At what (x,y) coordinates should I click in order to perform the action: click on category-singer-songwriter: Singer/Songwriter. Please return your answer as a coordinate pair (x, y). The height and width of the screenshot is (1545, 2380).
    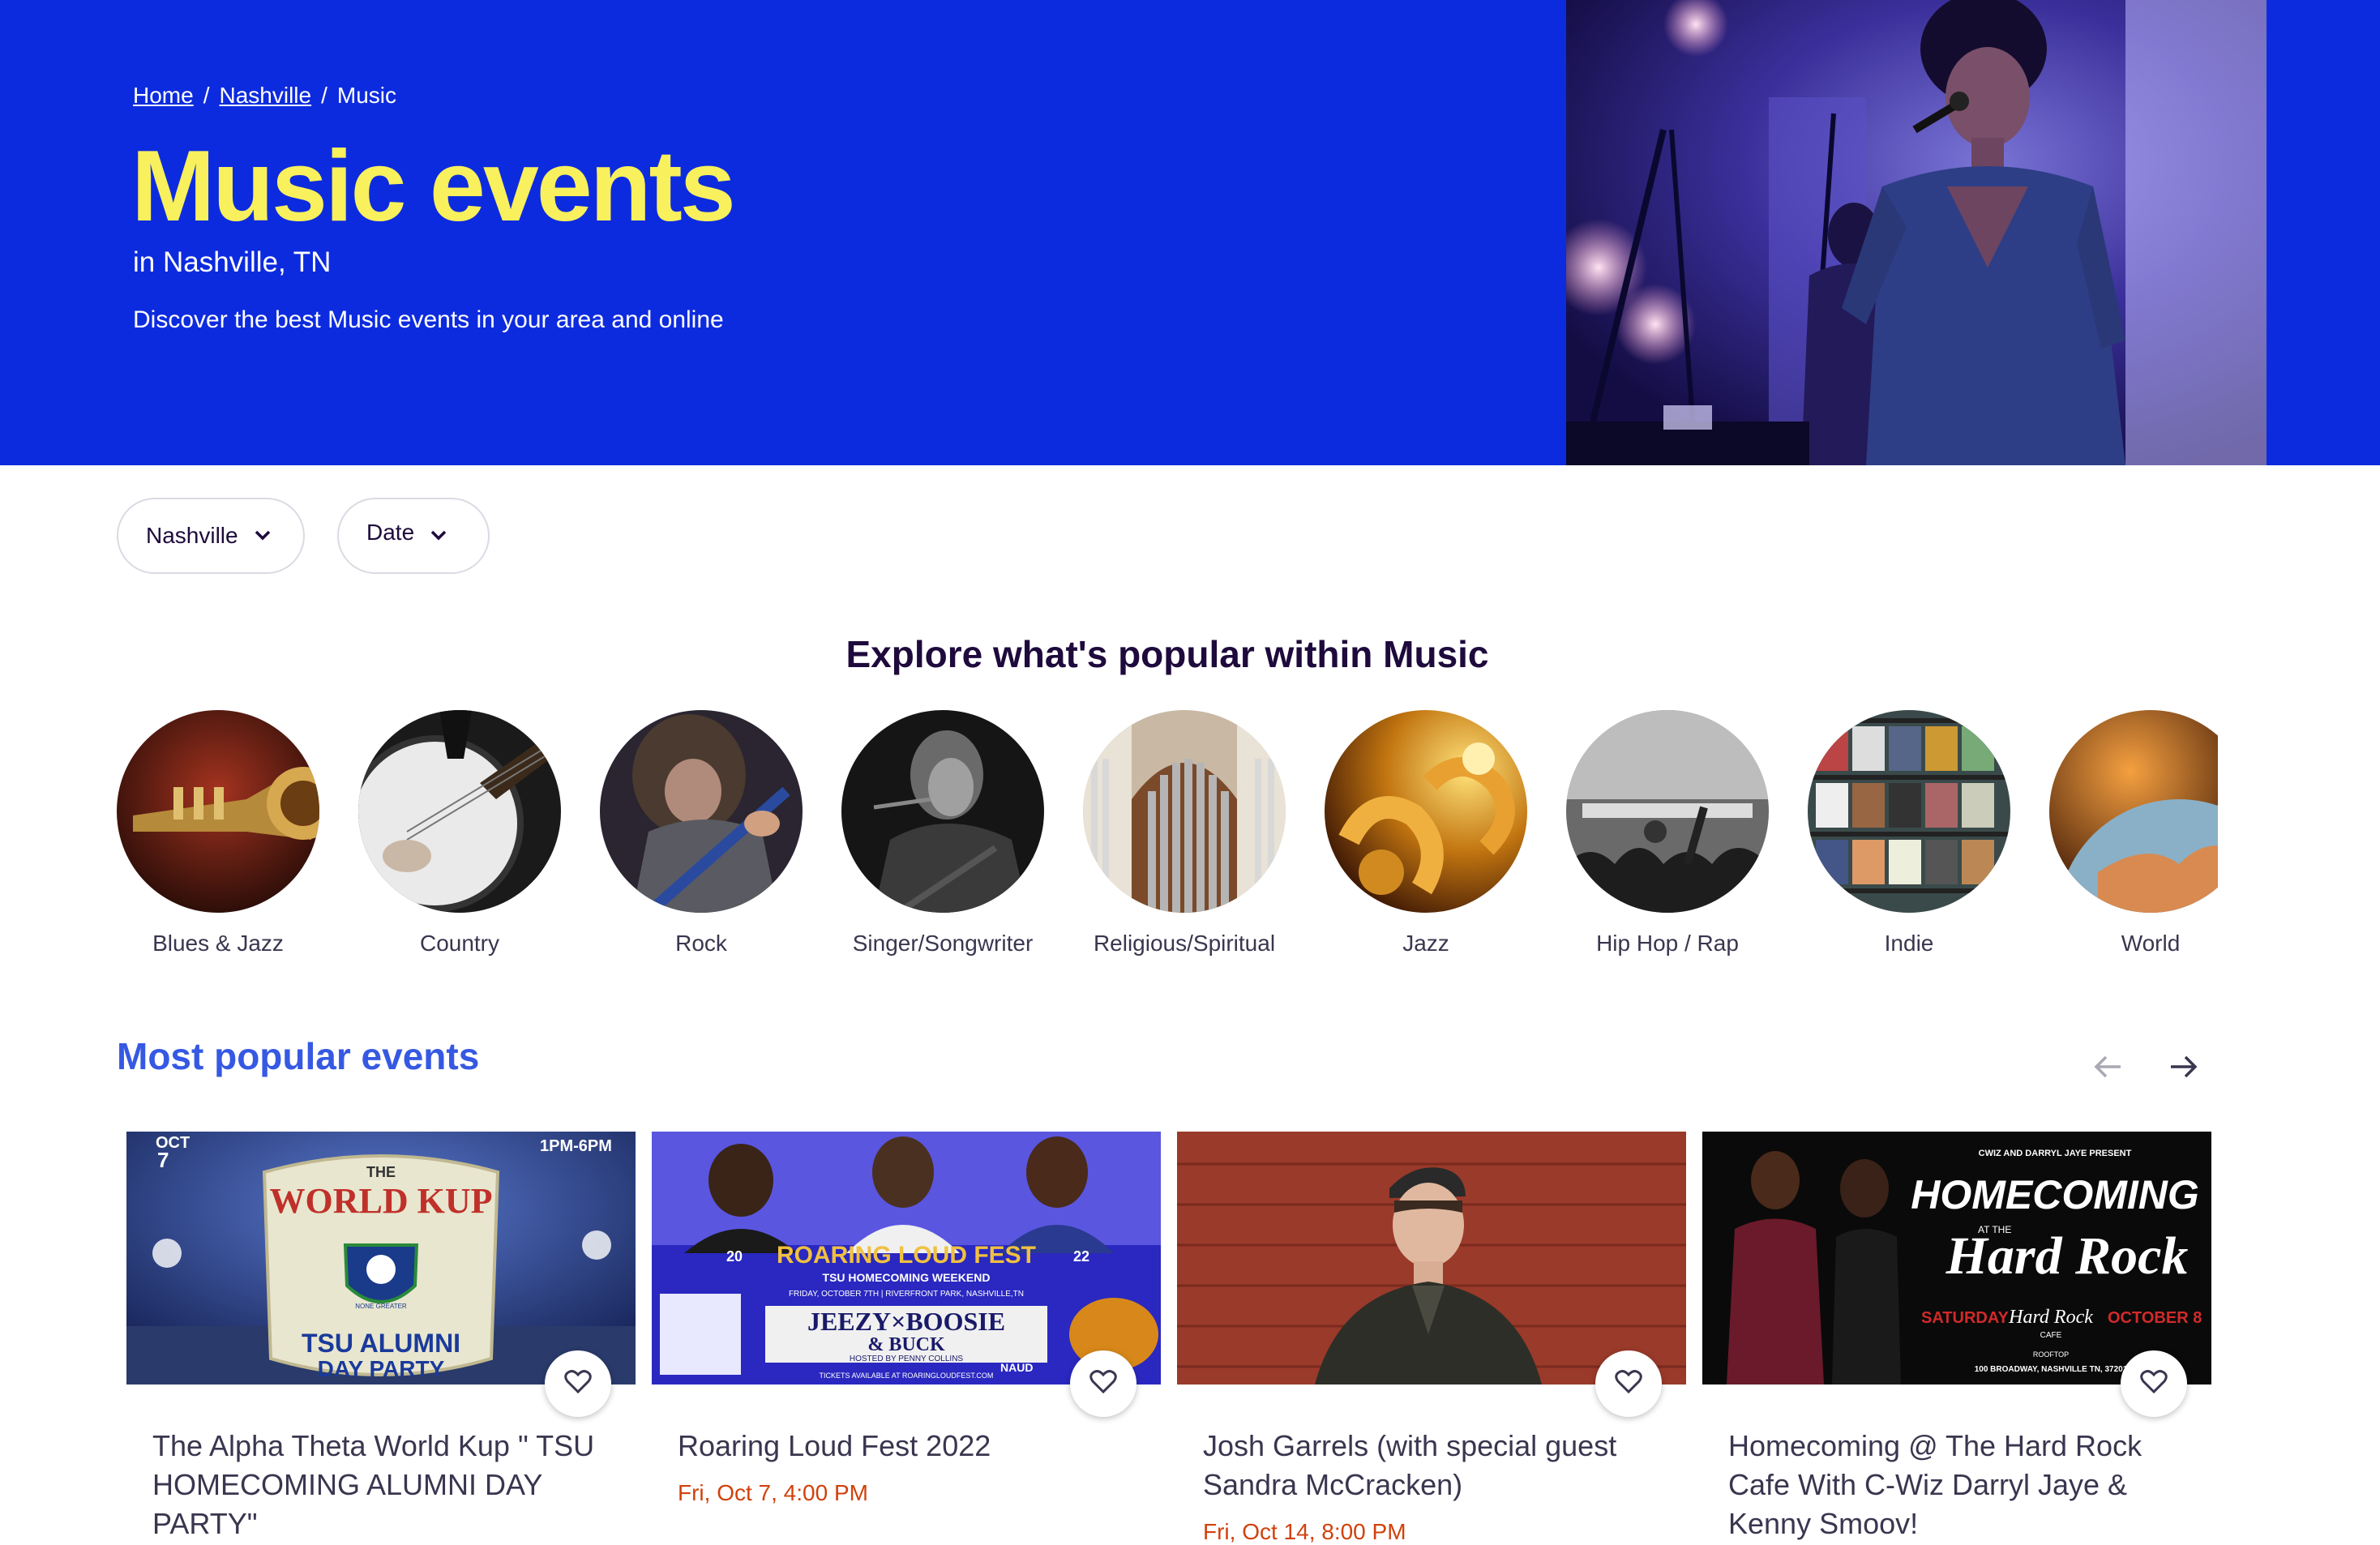
    Looking at the image, I should click on (942, 834).